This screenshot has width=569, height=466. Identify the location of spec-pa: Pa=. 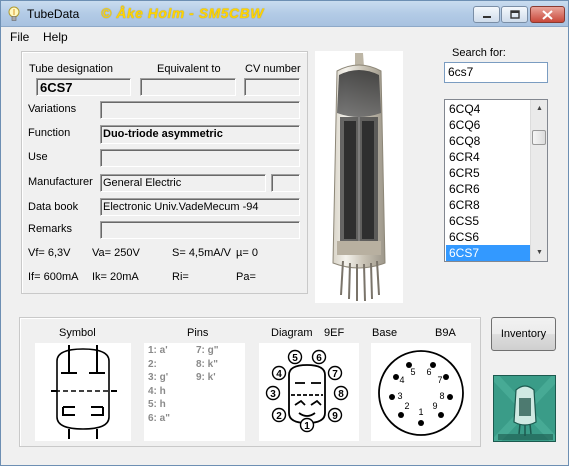
(246, 277).